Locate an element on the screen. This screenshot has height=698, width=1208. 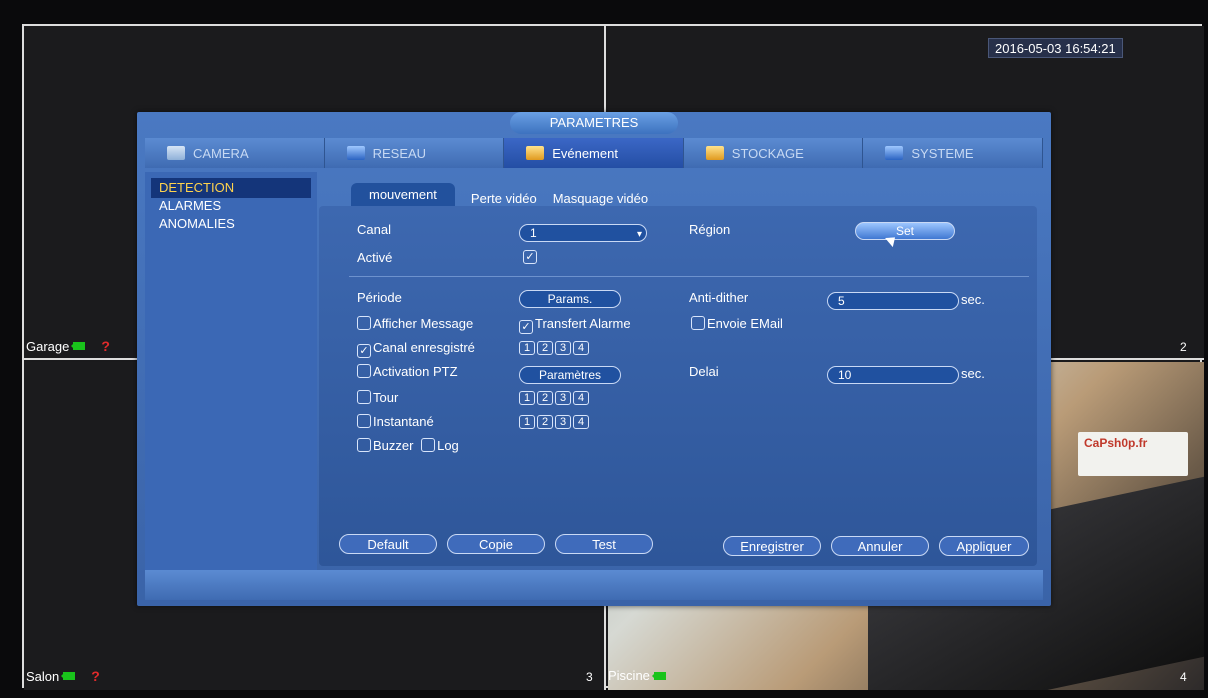
appliquer-button: Appliquer is located at coordinates (984, 546).